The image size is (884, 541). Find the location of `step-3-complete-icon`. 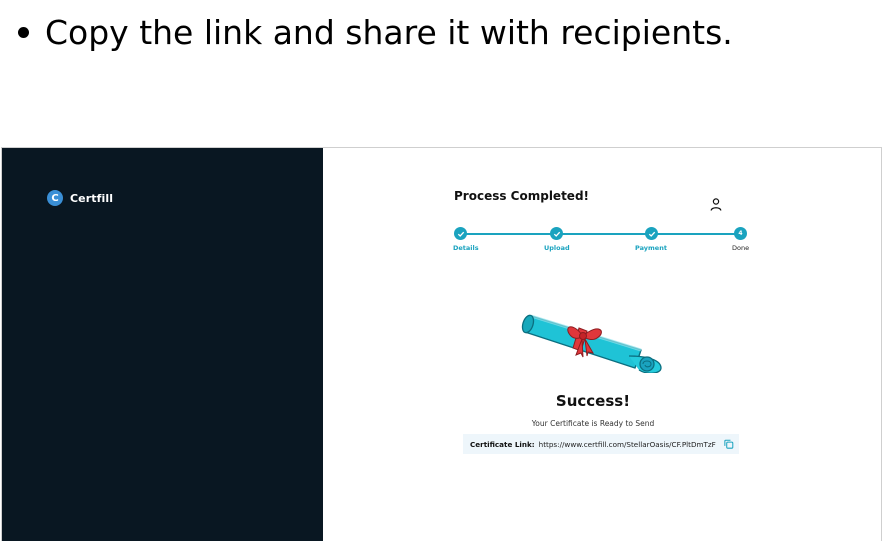

step-3-complete-icon is located at coordinates (651, 233).